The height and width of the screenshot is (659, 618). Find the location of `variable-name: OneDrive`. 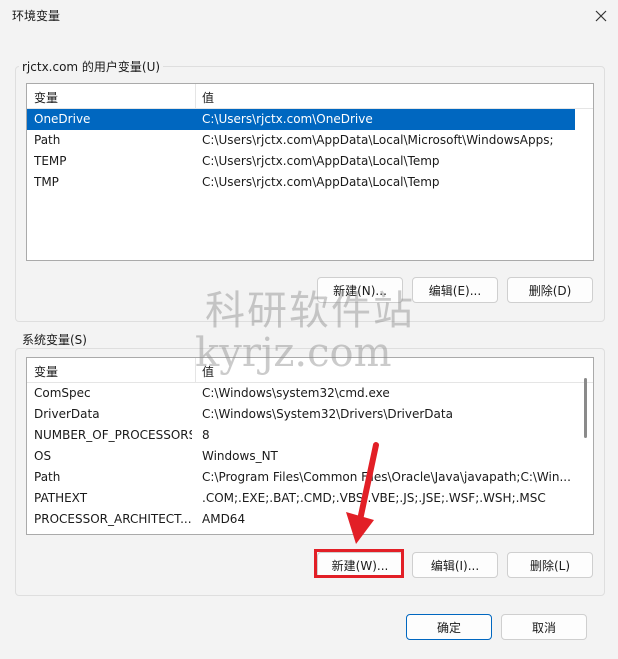

variable-name: OneDrive is located at coordinates (62, 119).